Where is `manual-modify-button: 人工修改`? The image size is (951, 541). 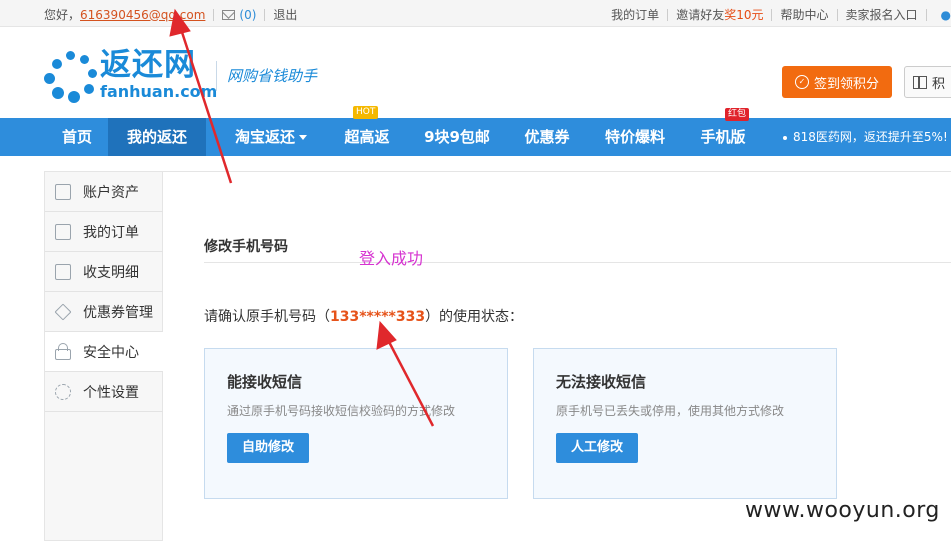
manual-modify-button: 人工修改 is located at coordinates (597, 448).